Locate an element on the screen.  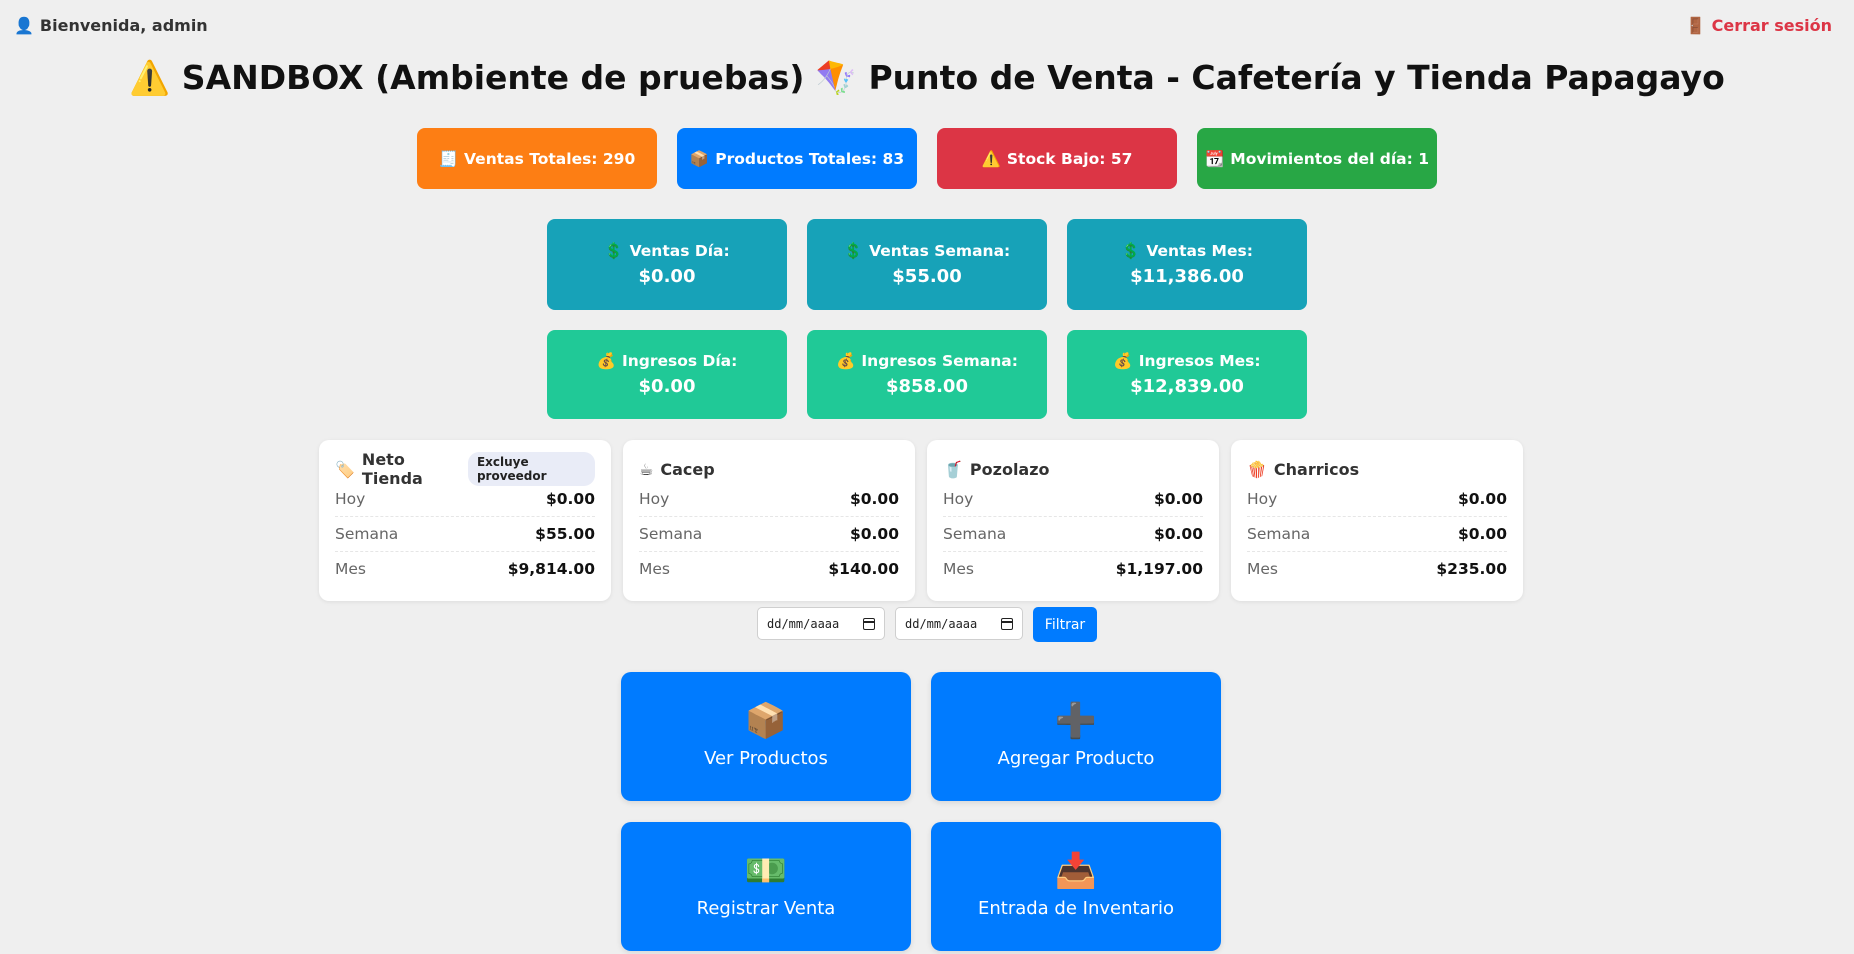
card-badge: Excluye proveedor is located at coordinates (531, 469).